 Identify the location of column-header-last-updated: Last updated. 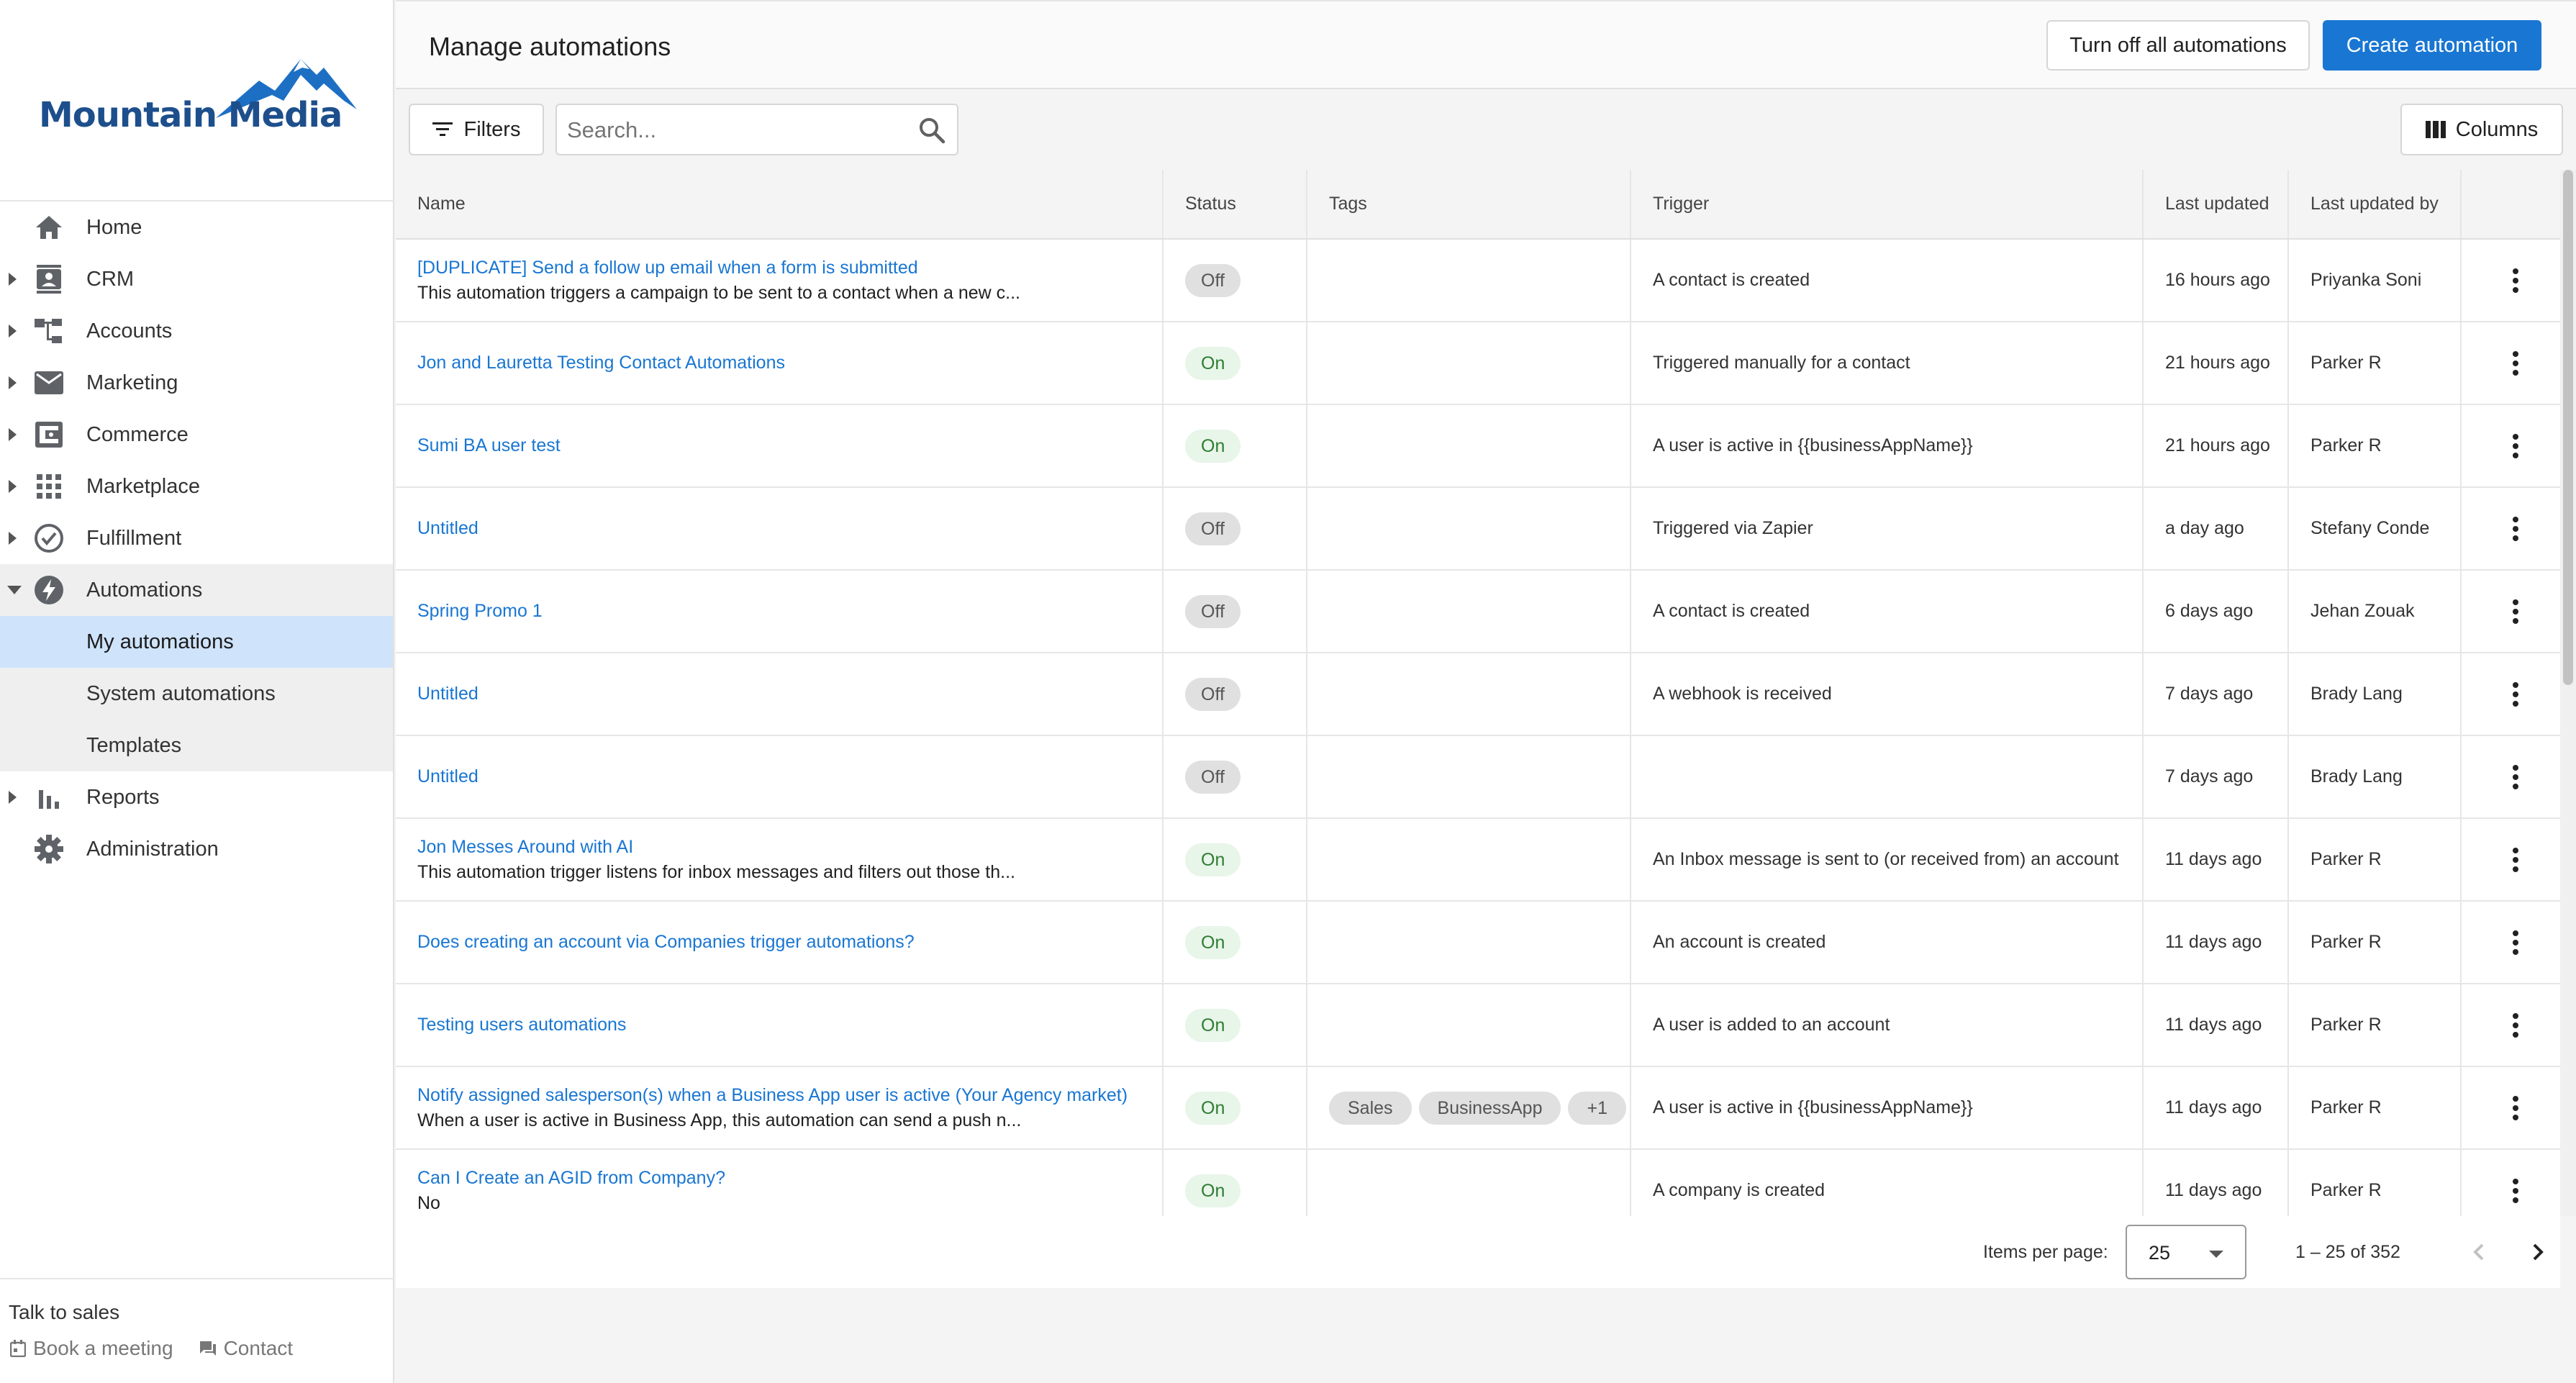
(2216, 205).